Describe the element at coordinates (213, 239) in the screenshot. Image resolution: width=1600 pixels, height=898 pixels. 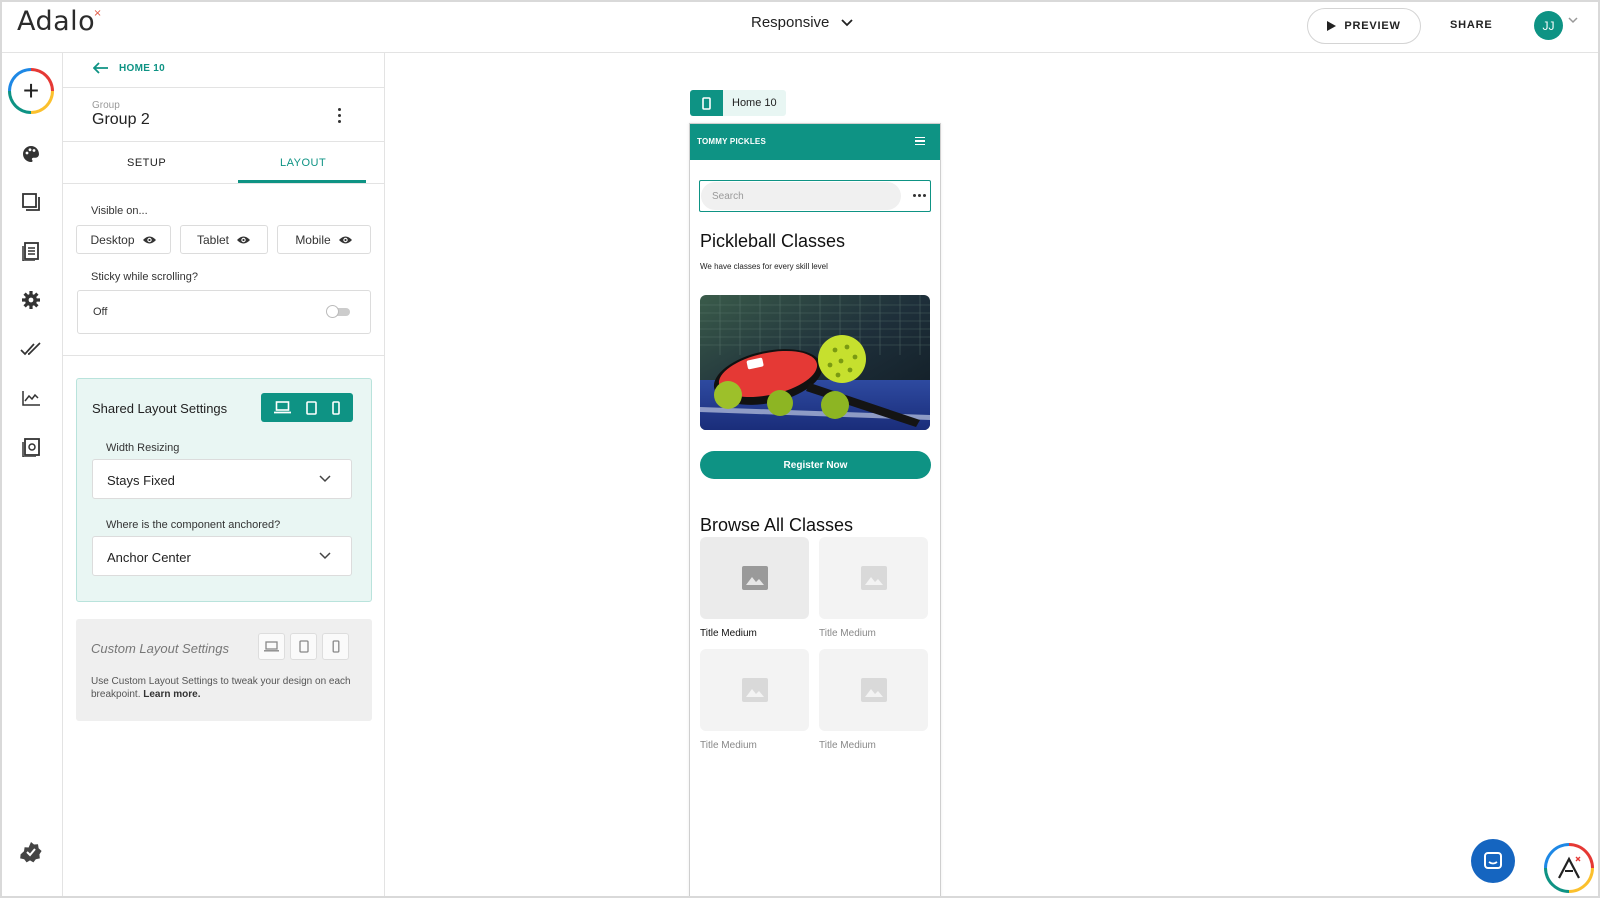
I see `visibility-label: Tablet` at that location.